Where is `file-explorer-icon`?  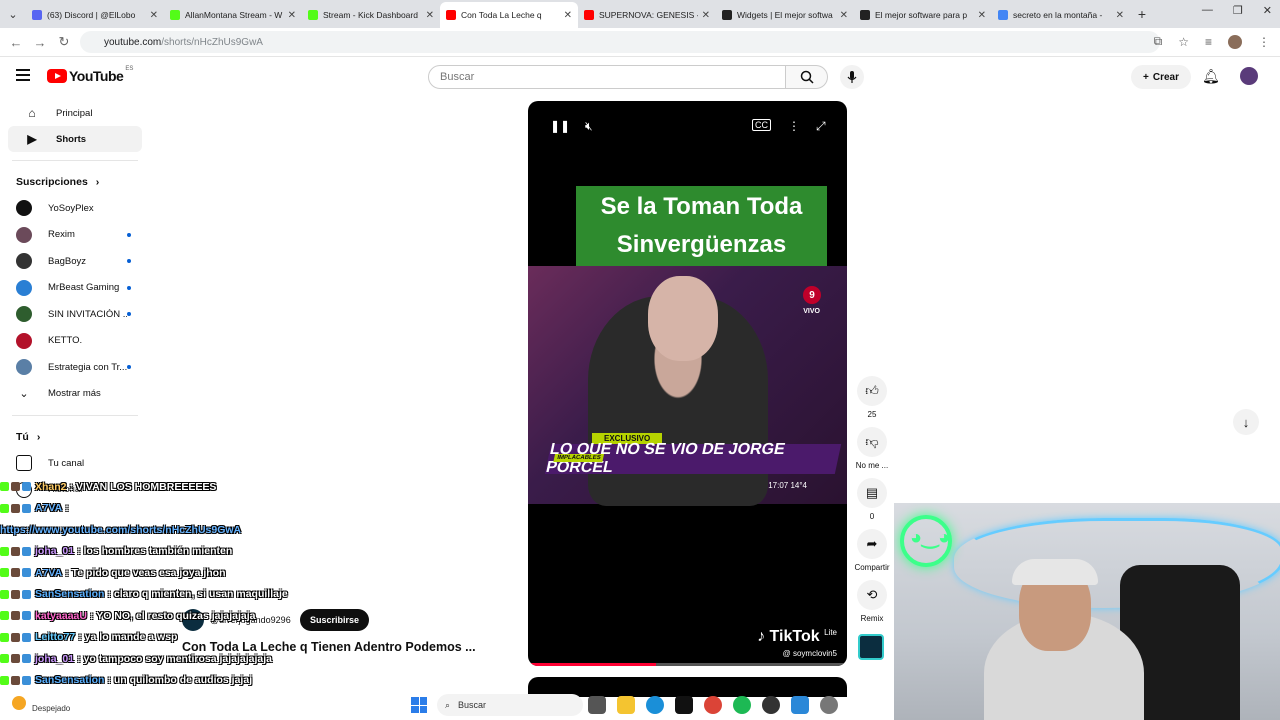
file-explorer-icon is located at coordinates (626, 705).